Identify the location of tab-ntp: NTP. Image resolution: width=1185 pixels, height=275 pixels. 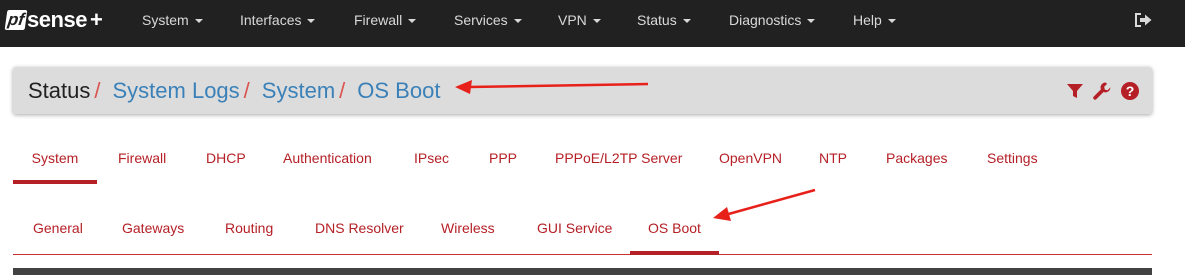
(833, 162).